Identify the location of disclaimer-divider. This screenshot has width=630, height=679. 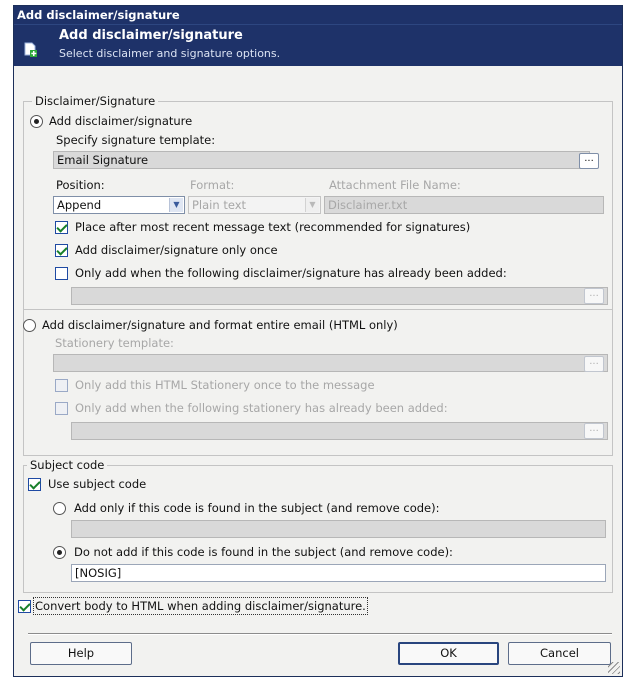
(318, 309).